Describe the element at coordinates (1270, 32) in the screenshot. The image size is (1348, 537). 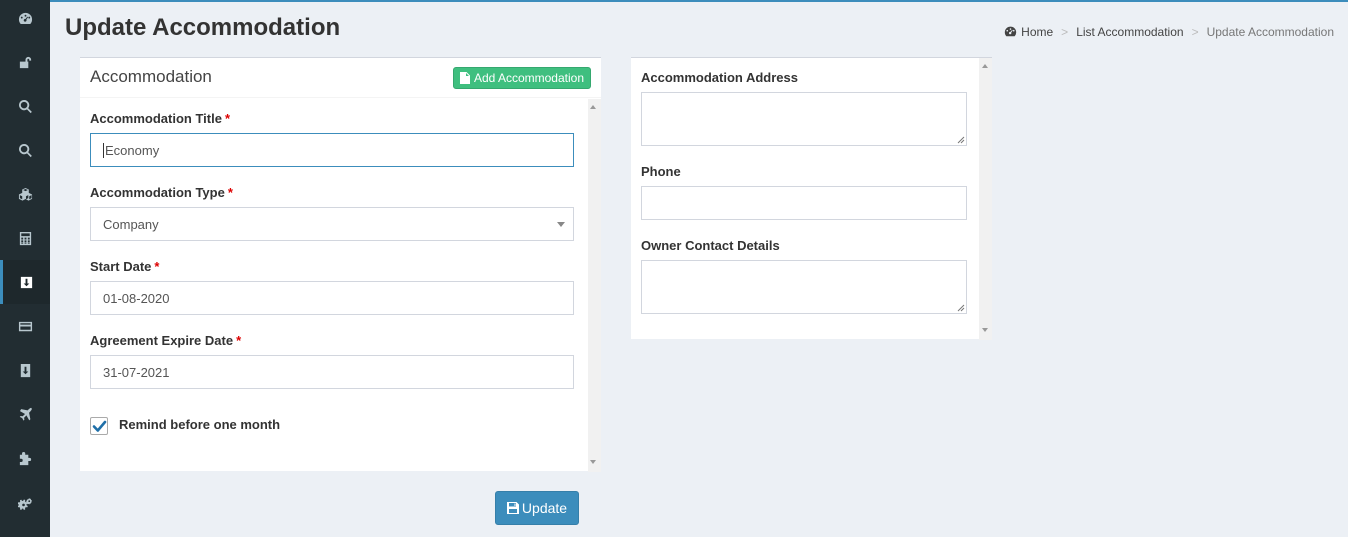
I see `breadcrumb-current: Update Accommodation` at that location.